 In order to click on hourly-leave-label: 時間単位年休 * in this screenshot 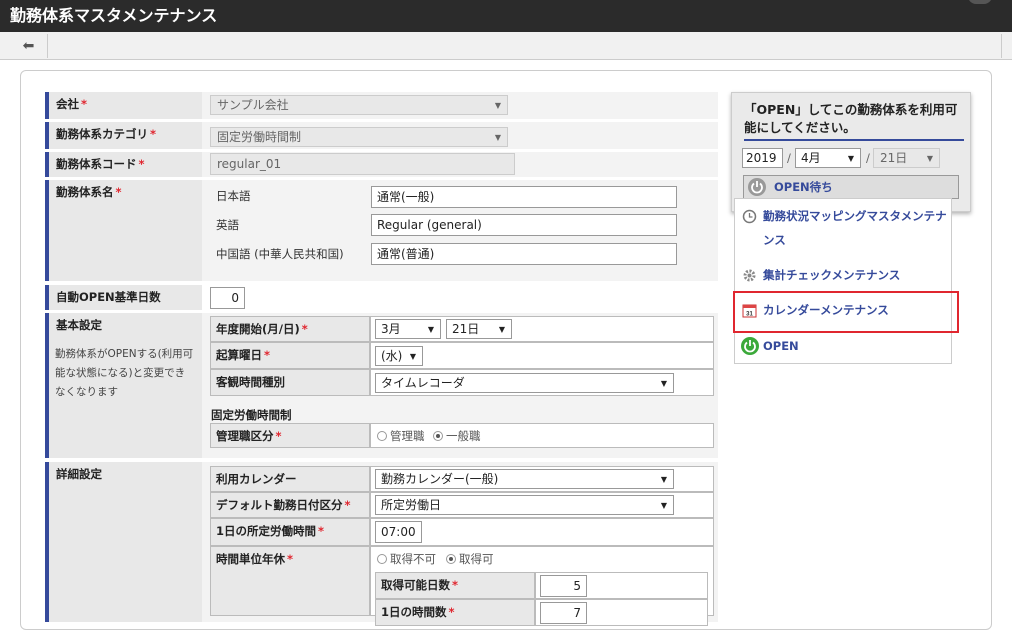, I will do `click(290, 581)`.